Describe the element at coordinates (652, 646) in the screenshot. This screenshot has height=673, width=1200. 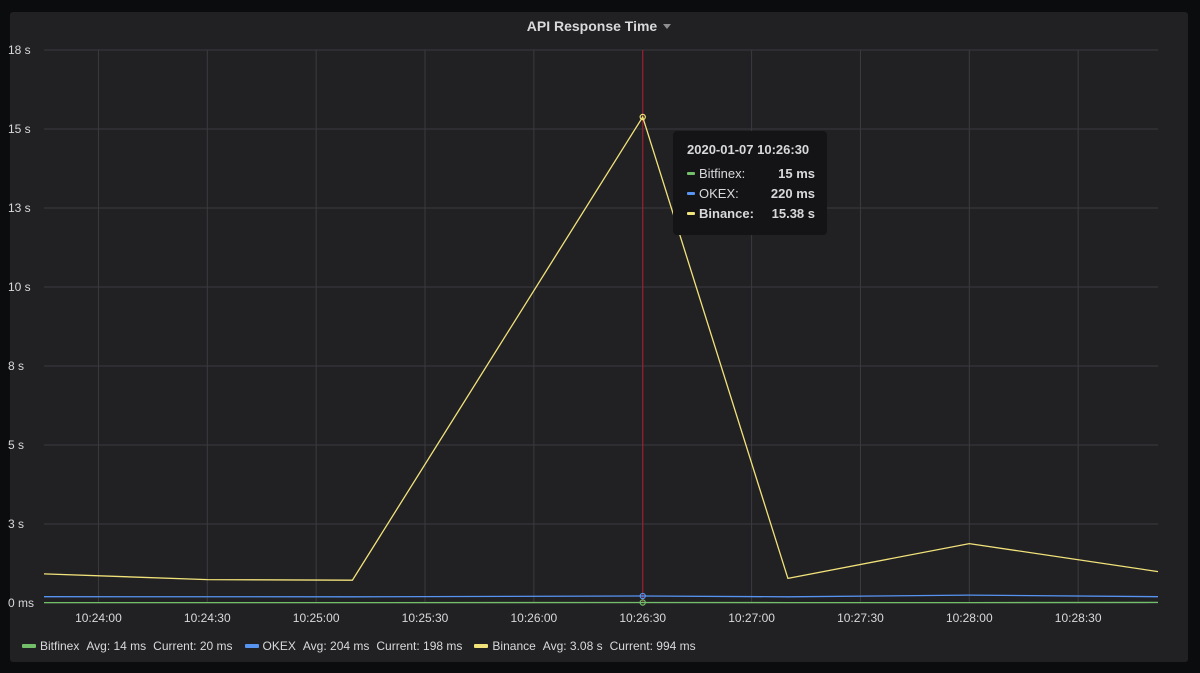
I see `legend-current: Current: 994 ms` at that location.